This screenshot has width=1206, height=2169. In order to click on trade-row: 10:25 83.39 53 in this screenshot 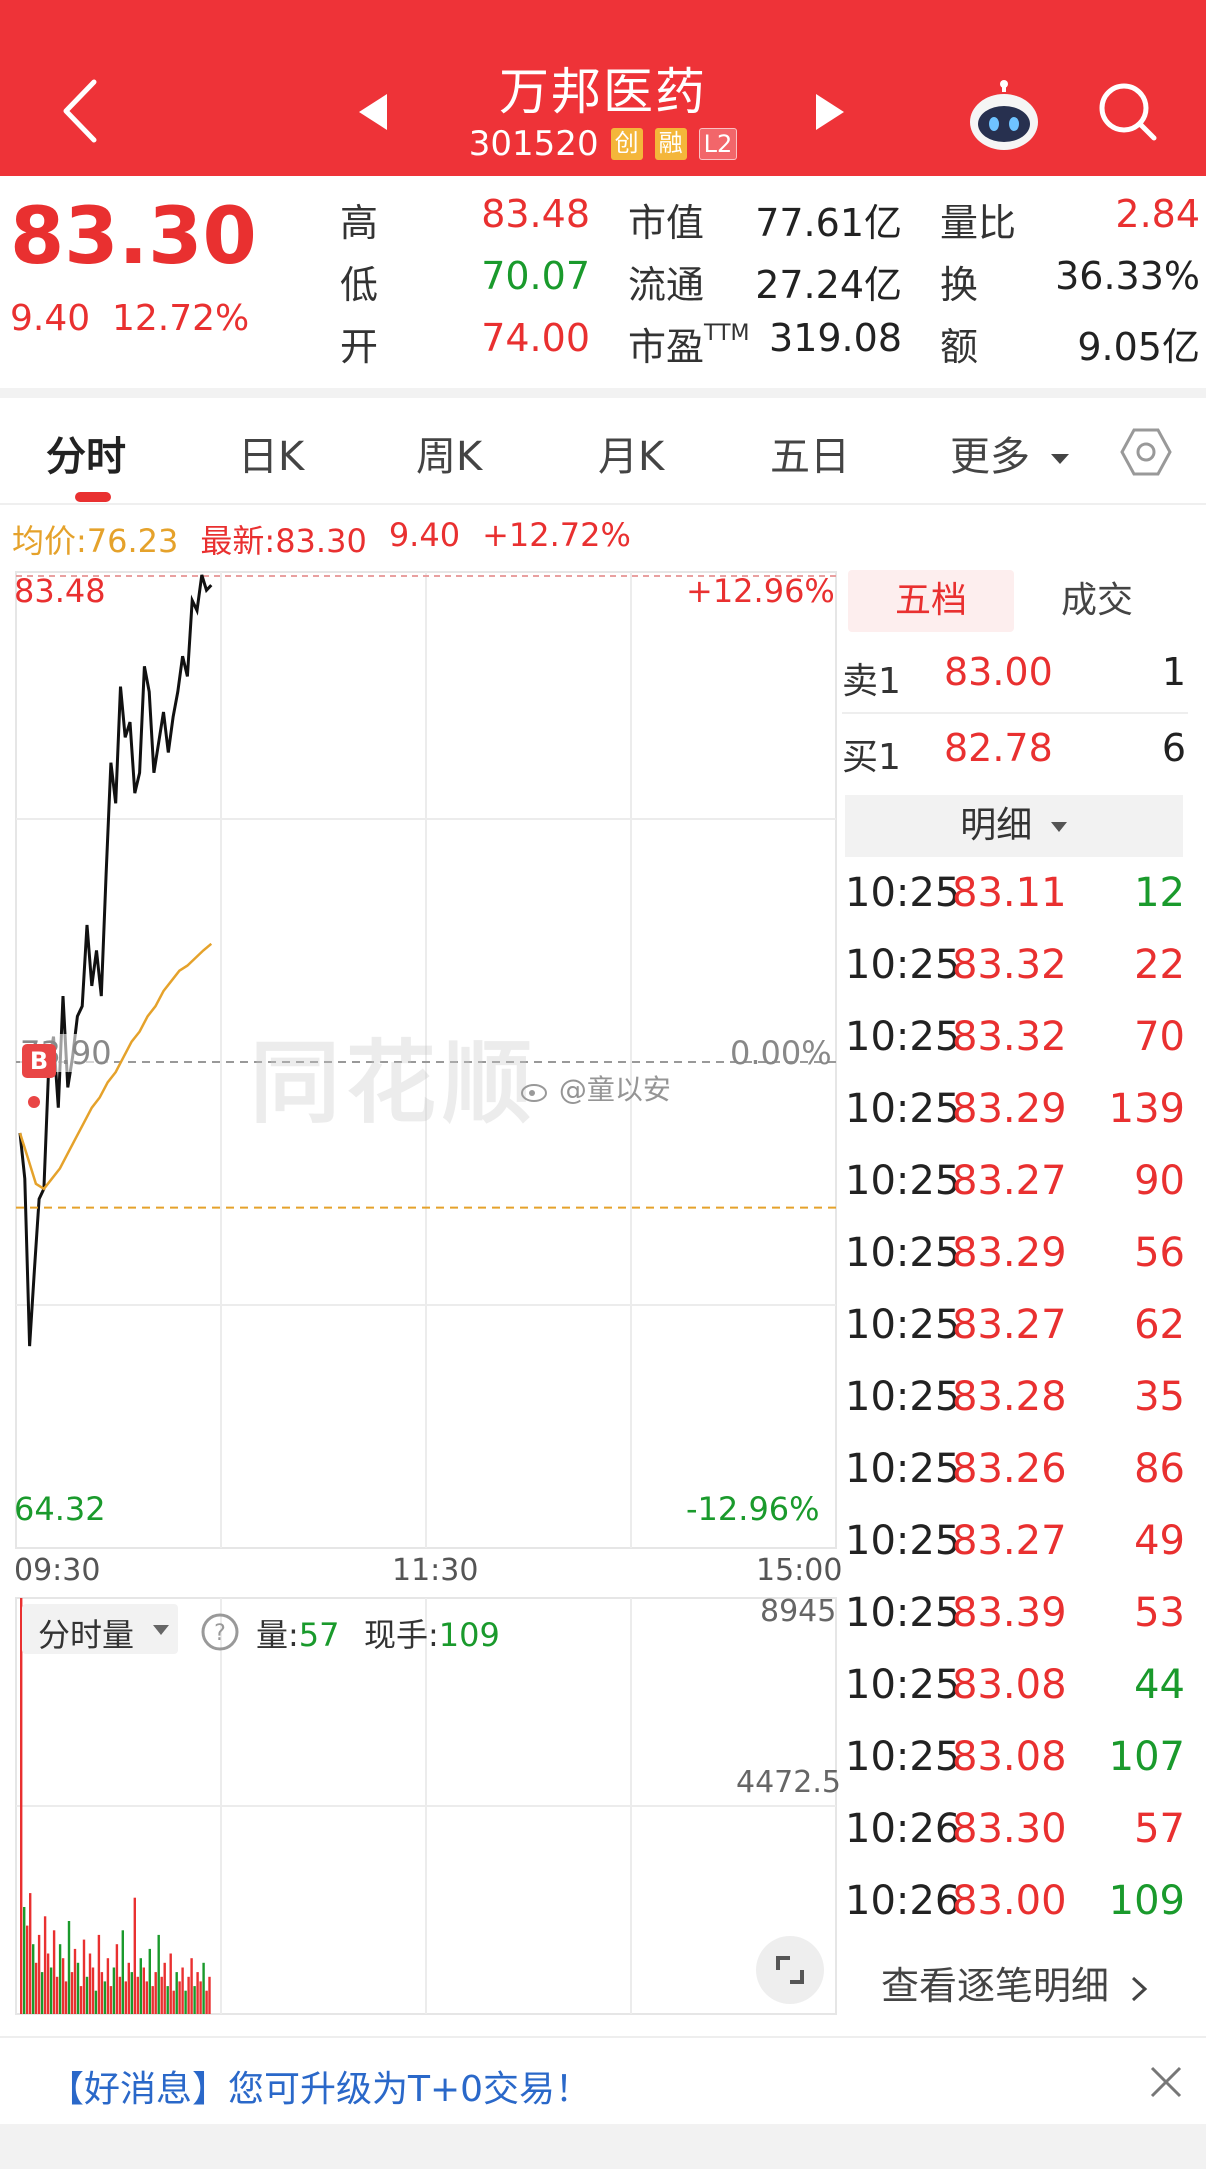, I will do `click(1015, 1626)`.